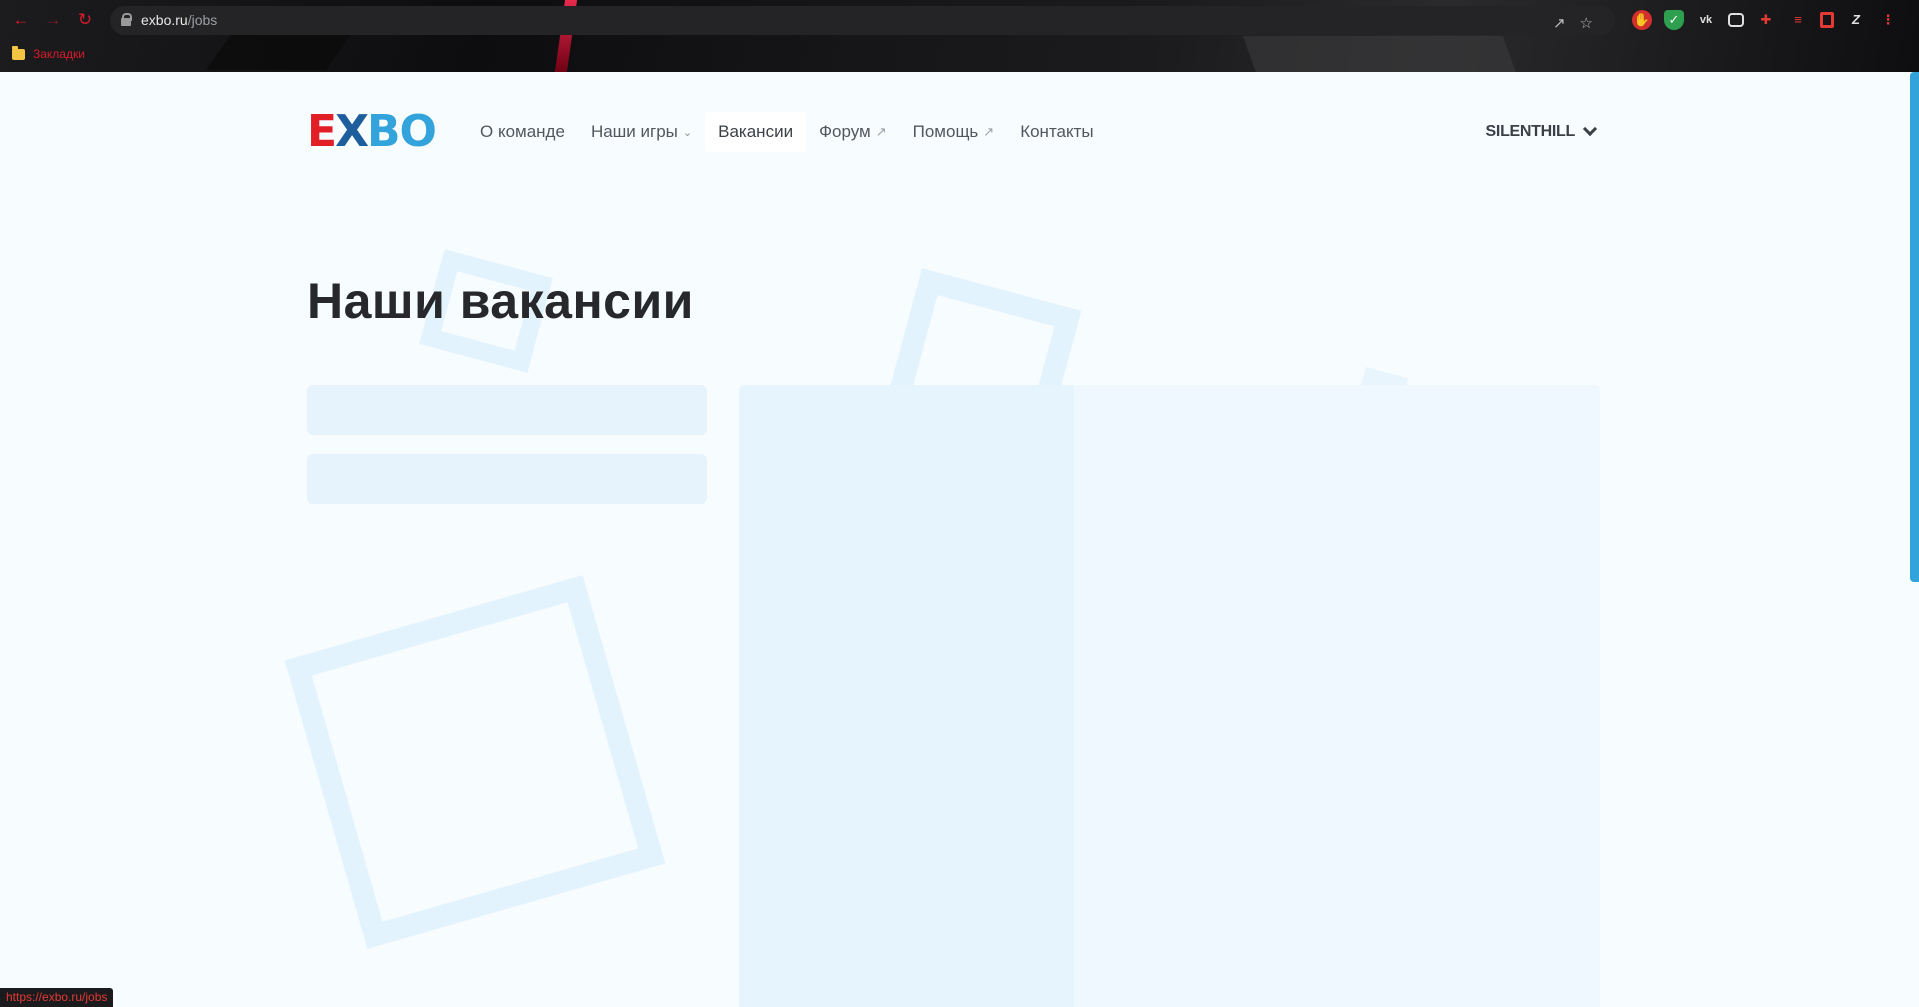 This screenshot has height=1007, width=1919. Describe the element at coordinates (53, 20) in the screenshot. I see `forward-arrow-icon: →` at that location.